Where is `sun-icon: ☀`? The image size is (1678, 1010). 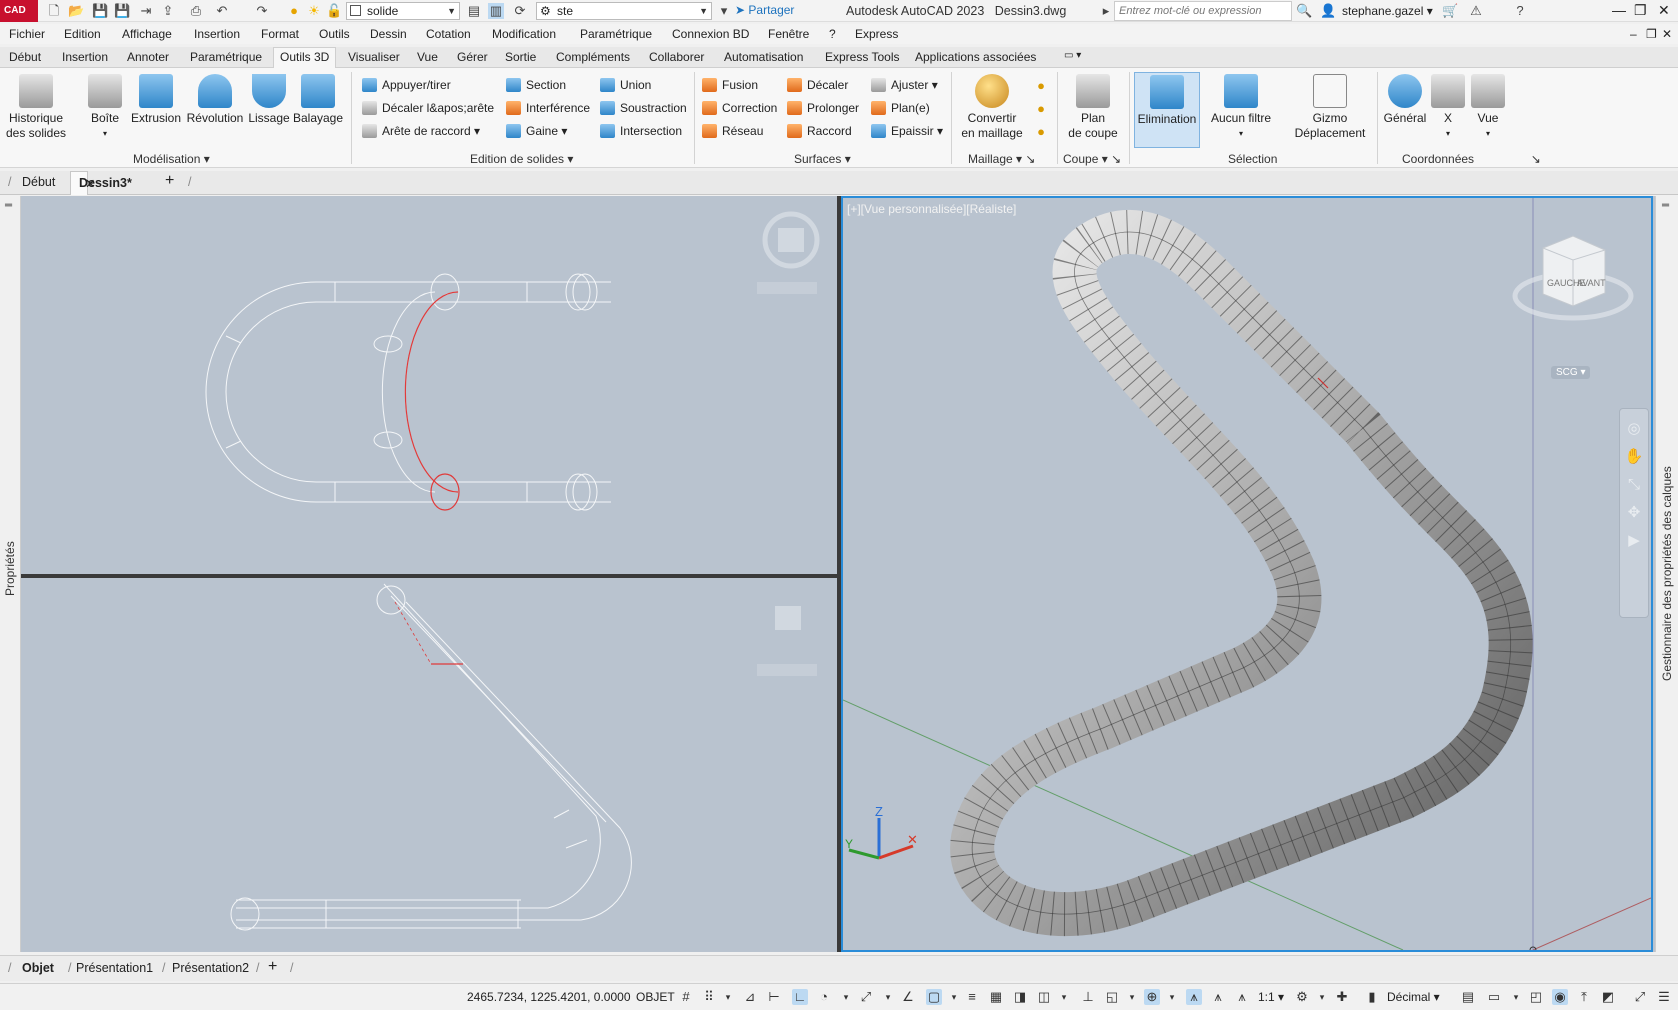 sun-icon: ☀ is located at coordinates (314, 11).